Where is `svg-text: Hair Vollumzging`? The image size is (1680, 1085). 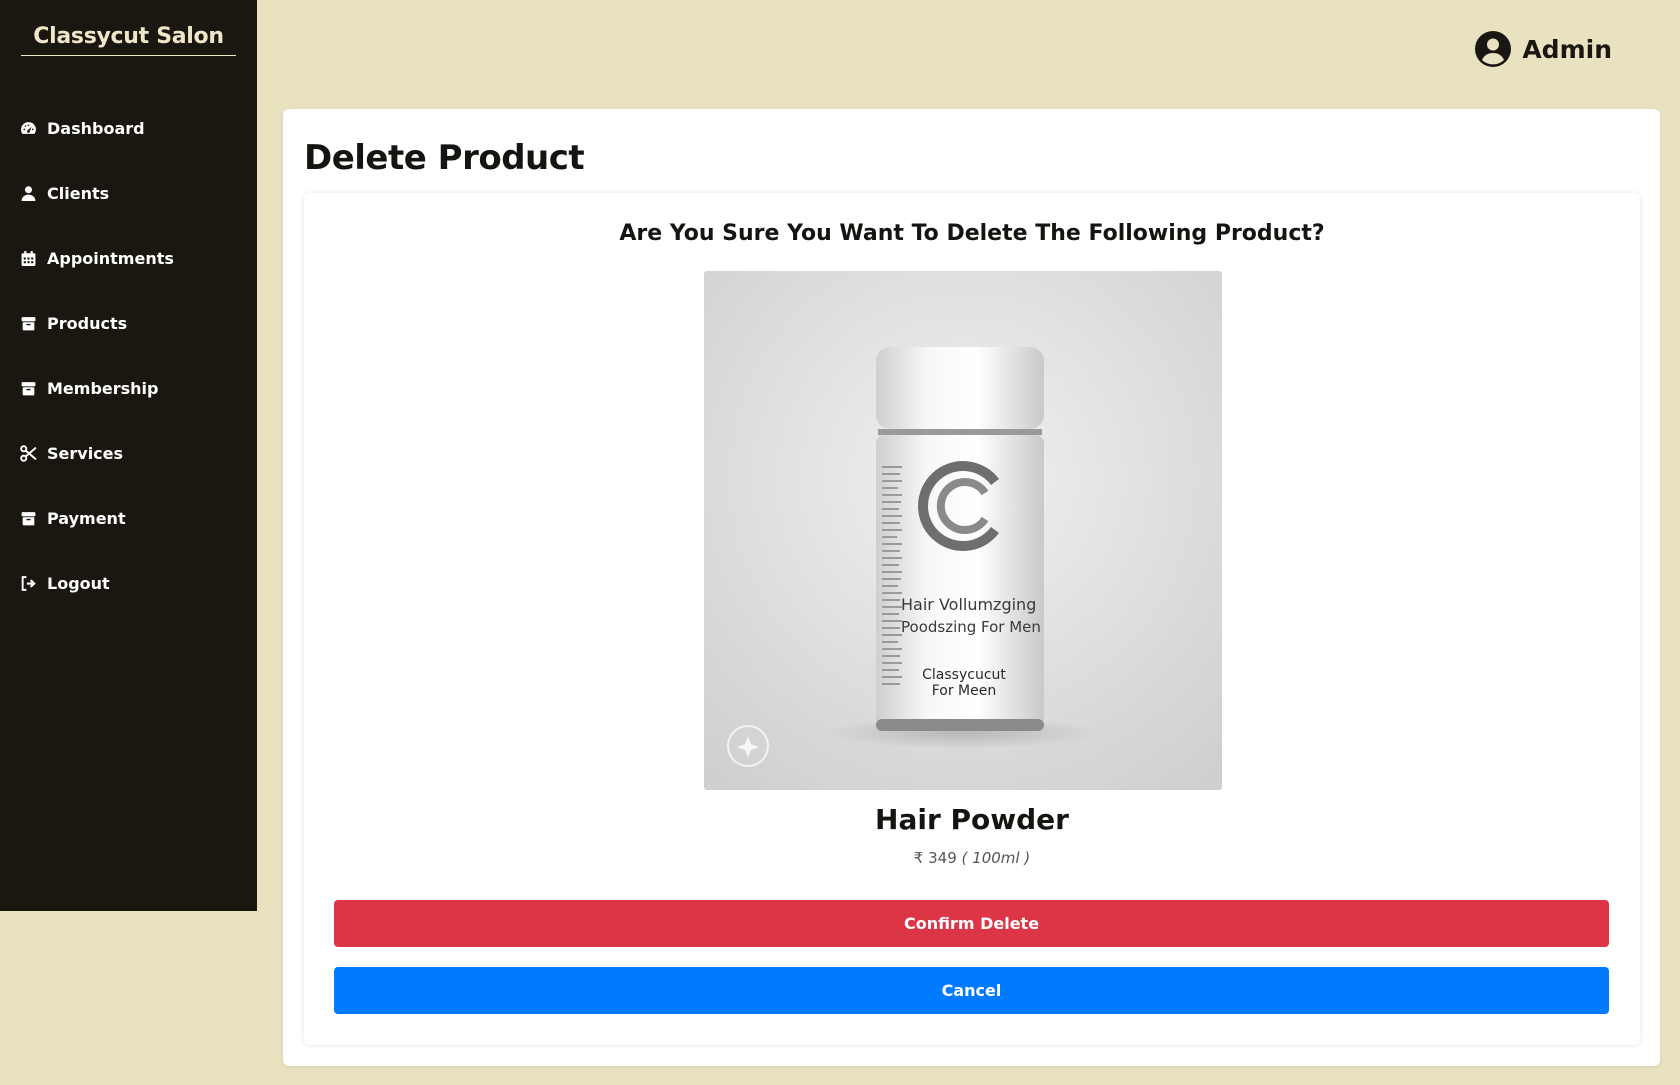 svg-text: Hair Vollumzging is located at coordinates (968, 604).